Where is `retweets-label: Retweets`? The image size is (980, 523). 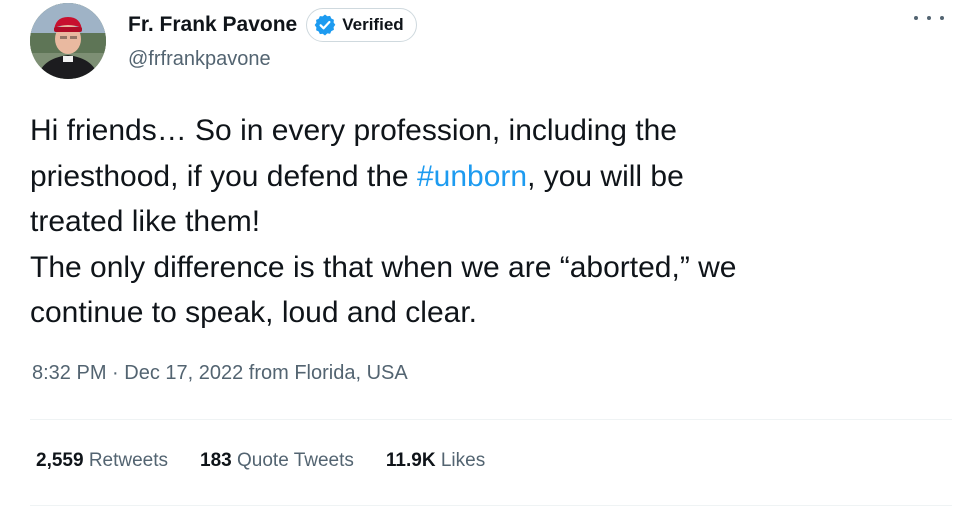
retweets-label: Retweets is located at coordinates (128, 460).